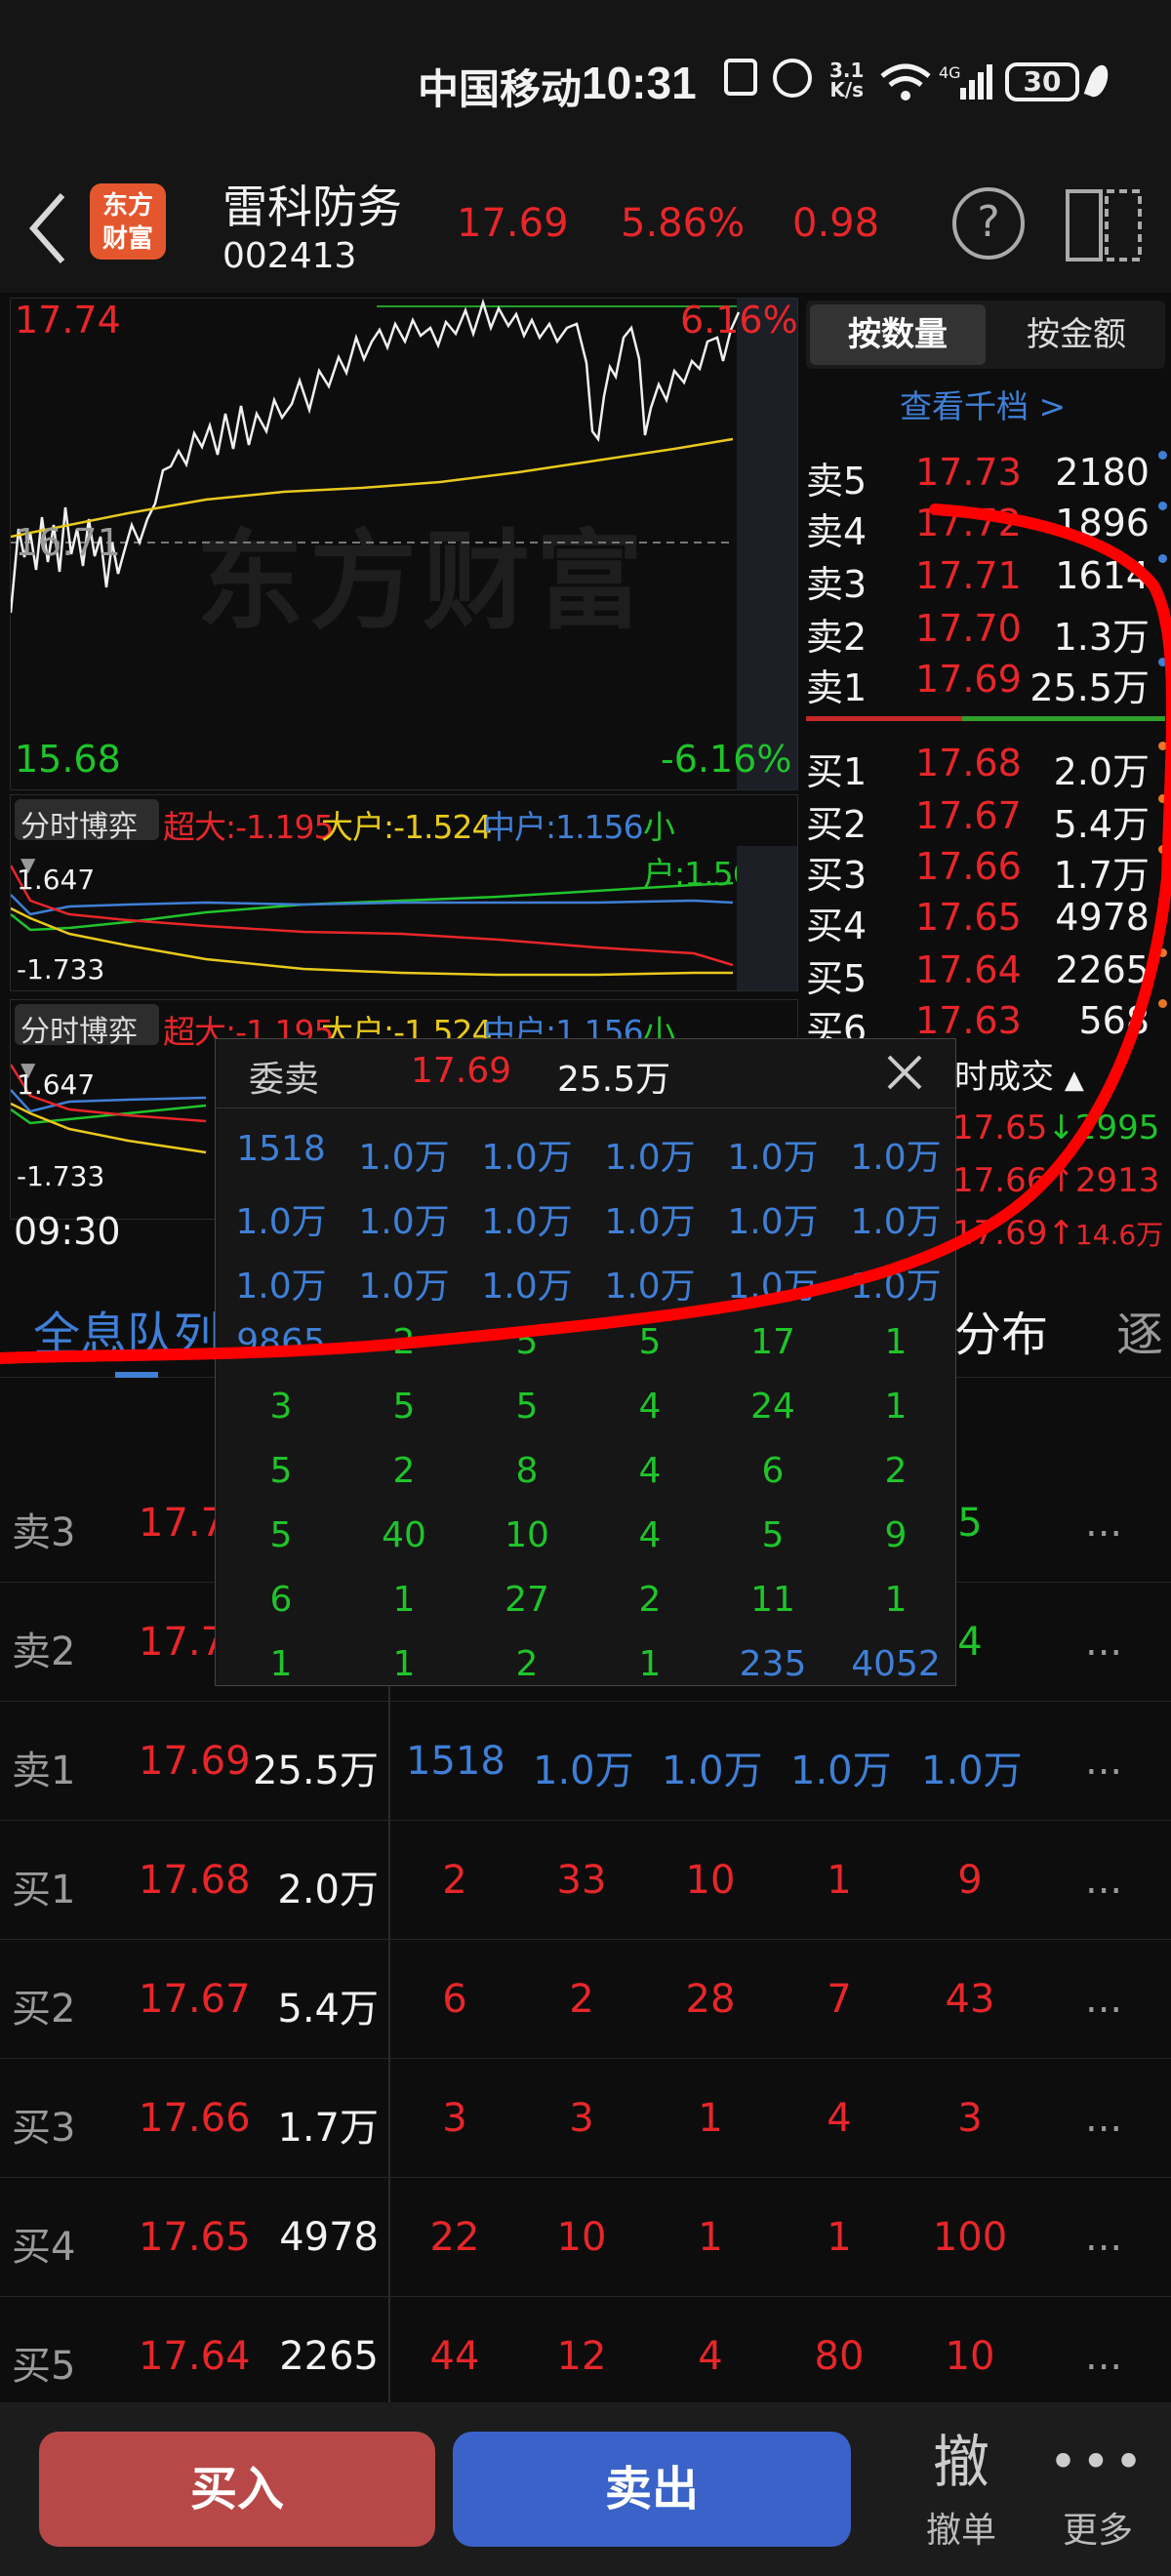  Describe the element at coordinates (1101, 637) in the screenshot. I see `level-volume: 1.3万` at that location.